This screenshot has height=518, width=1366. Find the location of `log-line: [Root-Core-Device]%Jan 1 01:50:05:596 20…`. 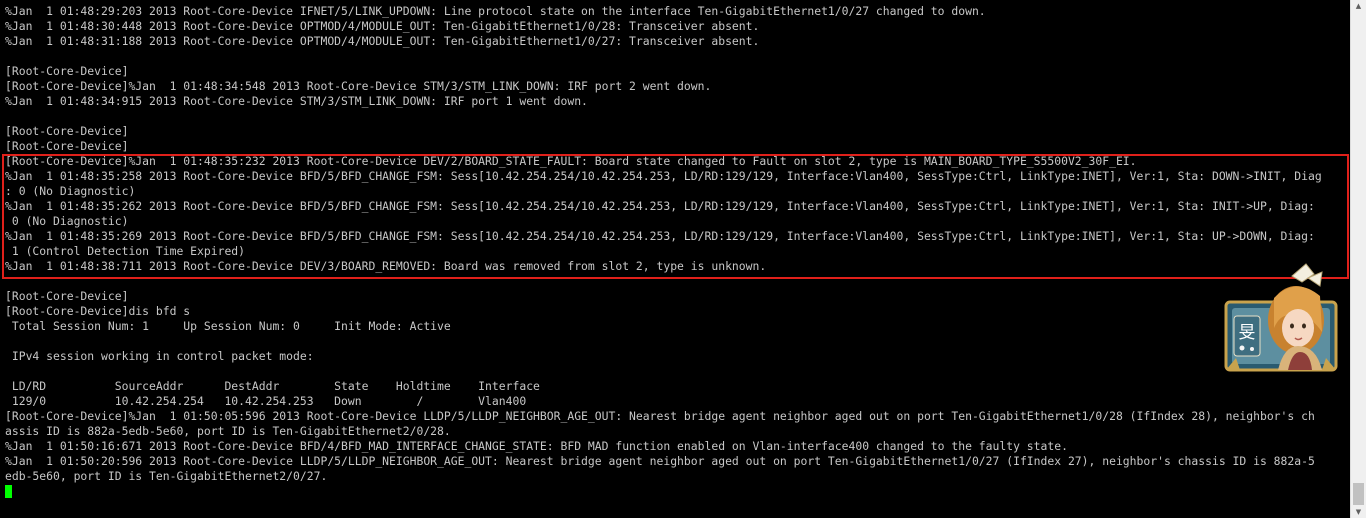

log-line: [Root-Core-Device]%Jan 1 01:50:05:596 20… is located at coordinates (660, 416).